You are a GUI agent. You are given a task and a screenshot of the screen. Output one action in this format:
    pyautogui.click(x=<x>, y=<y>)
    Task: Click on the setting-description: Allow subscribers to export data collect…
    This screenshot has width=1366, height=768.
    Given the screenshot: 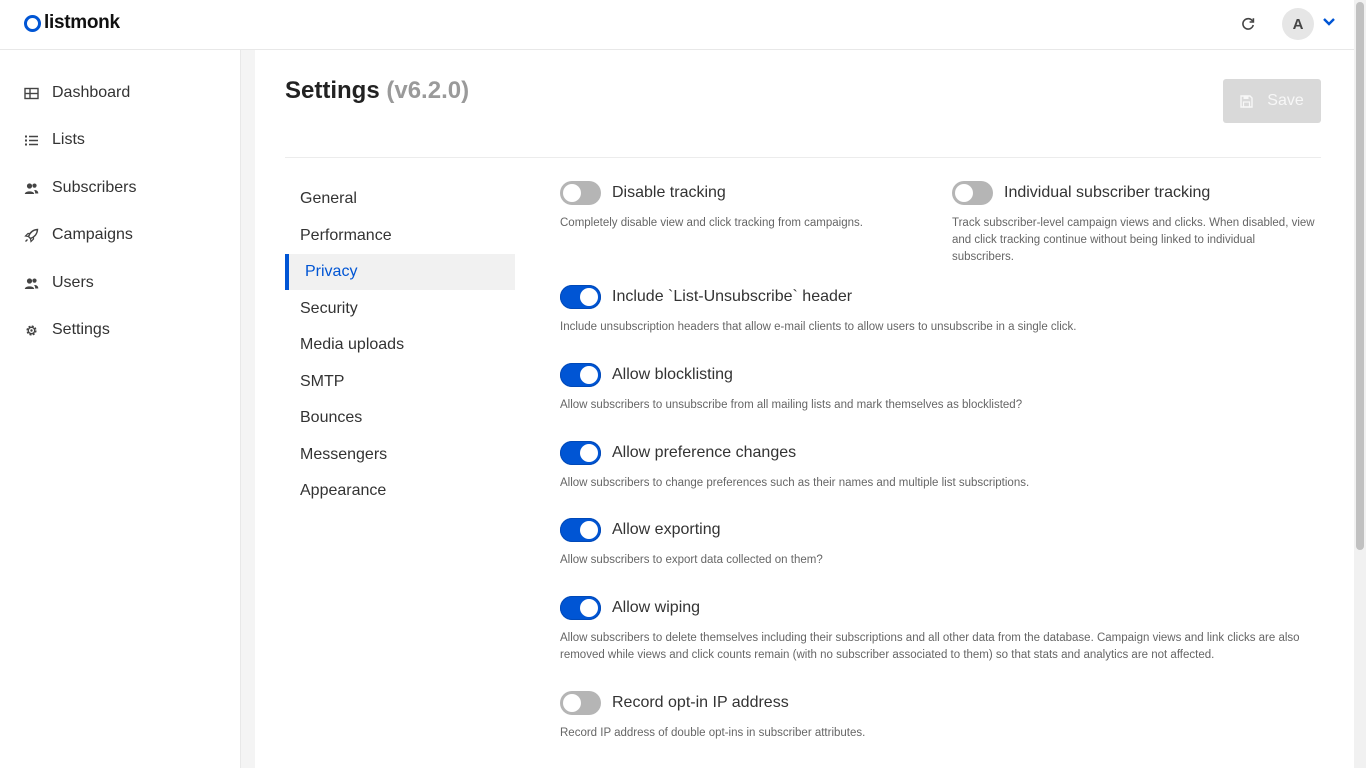 What is the action you would take?
    pyautogui.click(x=691, y=560)
    